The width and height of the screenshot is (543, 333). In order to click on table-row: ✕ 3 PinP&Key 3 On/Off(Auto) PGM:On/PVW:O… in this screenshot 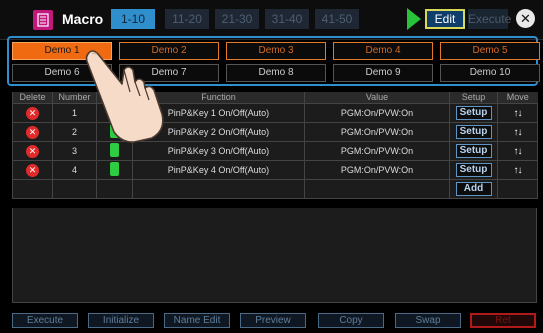, I will do `click(275, 151)`.